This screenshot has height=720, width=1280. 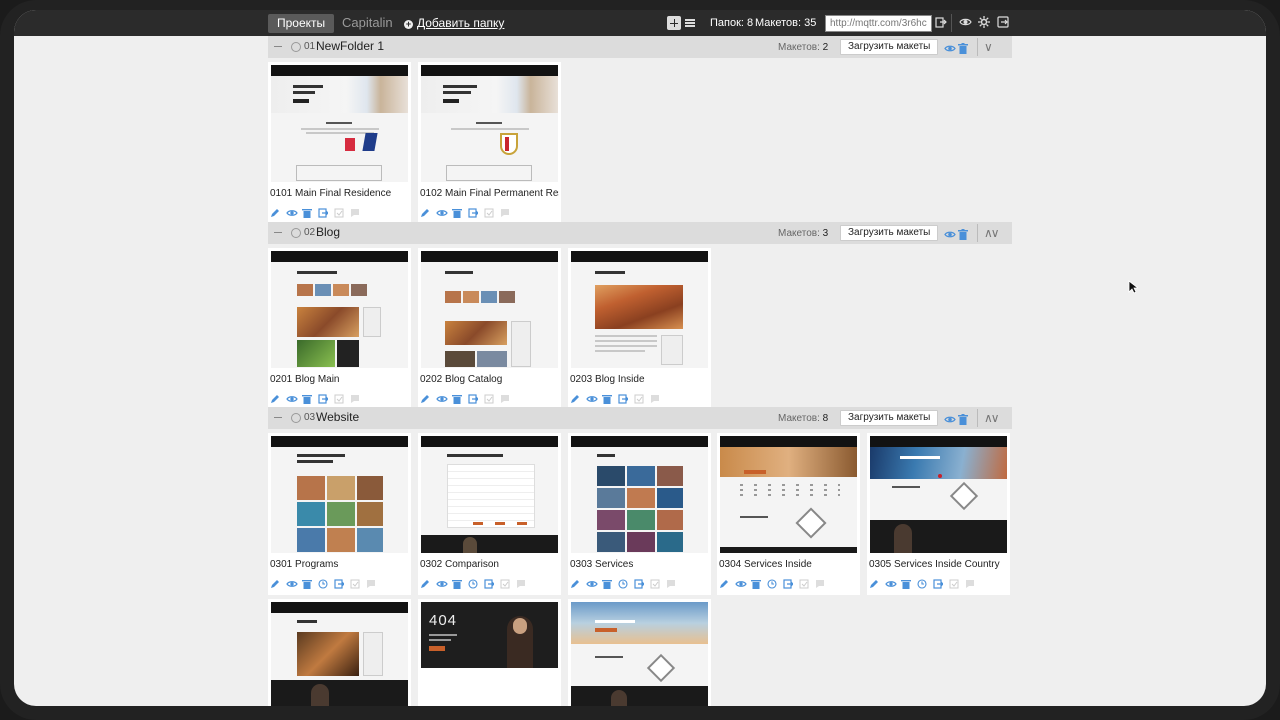 I want to click on layout-card: 0203 Blog Inside, so click(x=639, y=329).